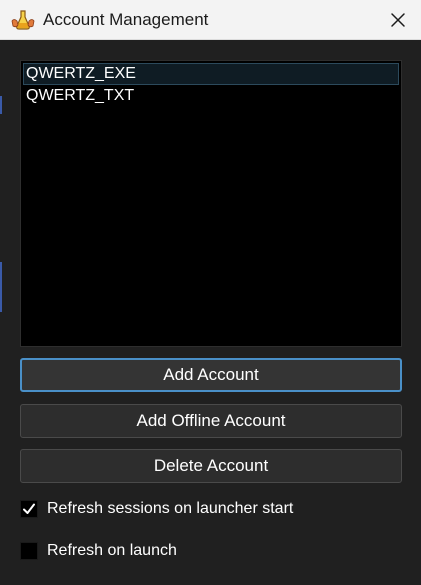 The image size is (421, 585). What do you see at coordinates (211, 421) in the screenshot?
I see `add-offline-account-button: Add Offline Account` at bounding box center [211, 421].